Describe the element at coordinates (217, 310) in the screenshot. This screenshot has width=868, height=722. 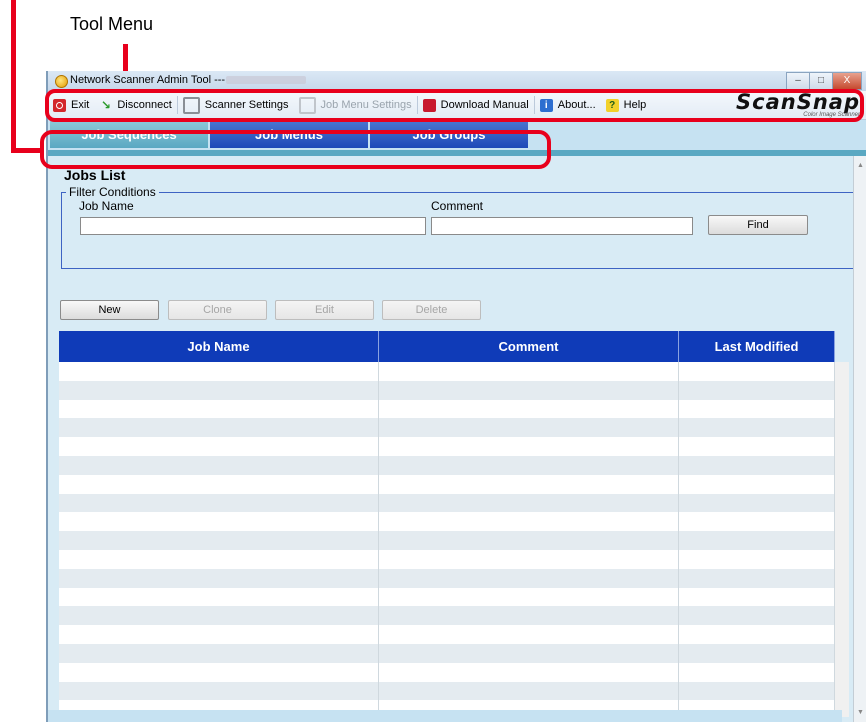
I see `clone-button: Clone` at that location.